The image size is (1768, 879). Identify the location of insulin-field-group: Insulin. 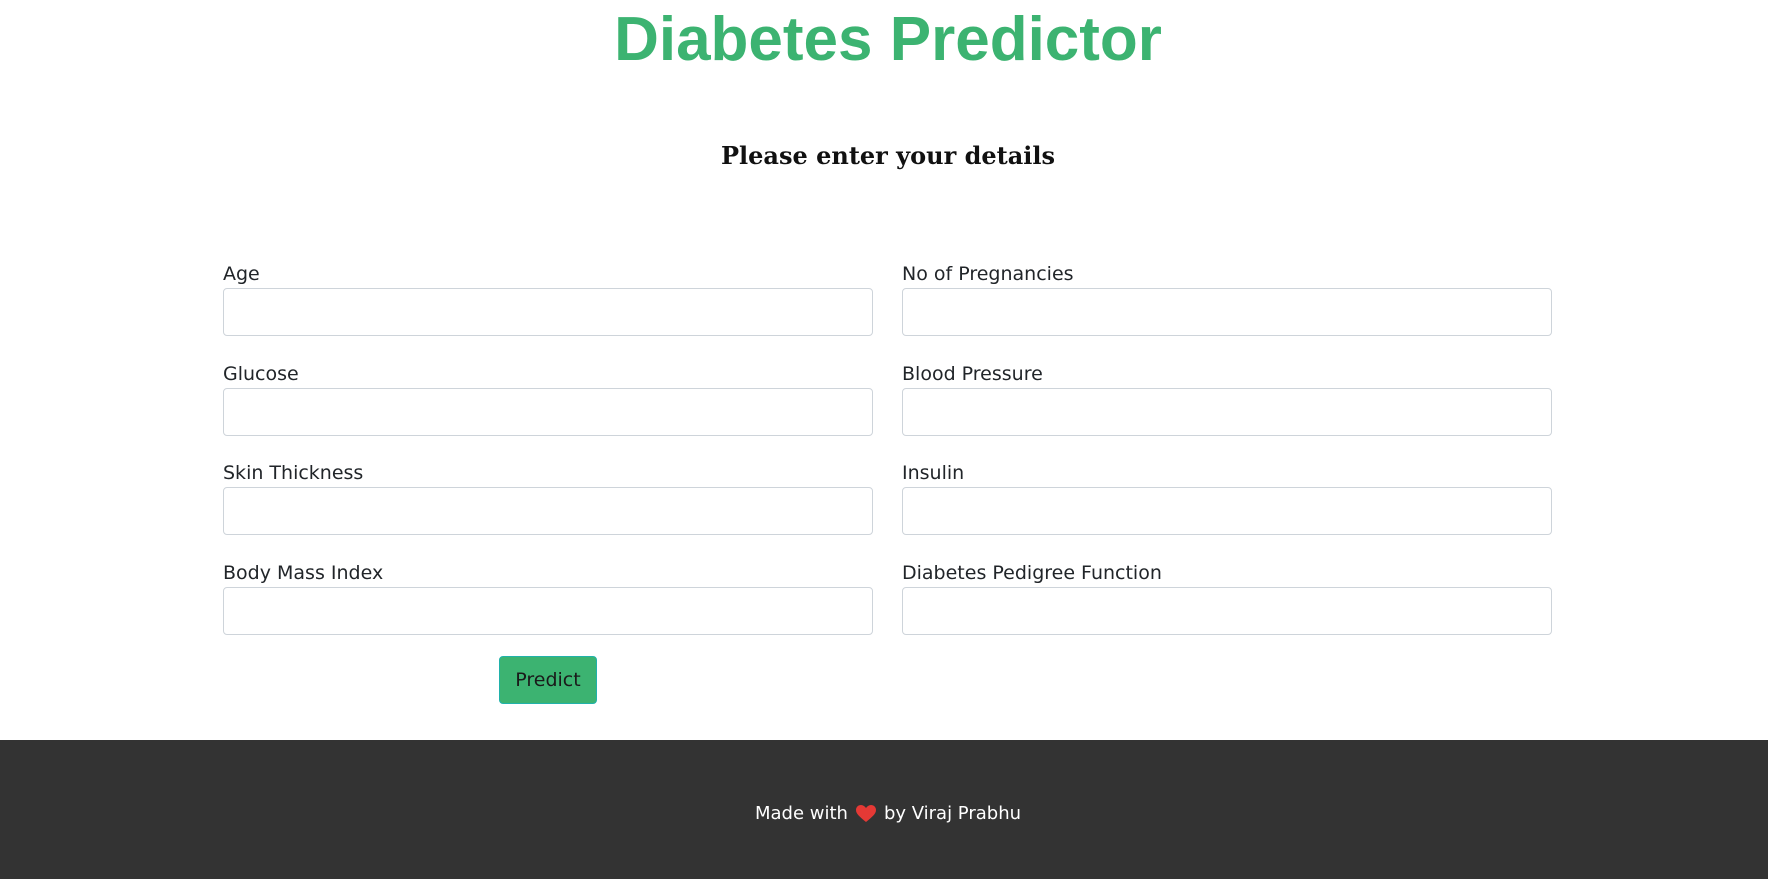
(1227, 498).